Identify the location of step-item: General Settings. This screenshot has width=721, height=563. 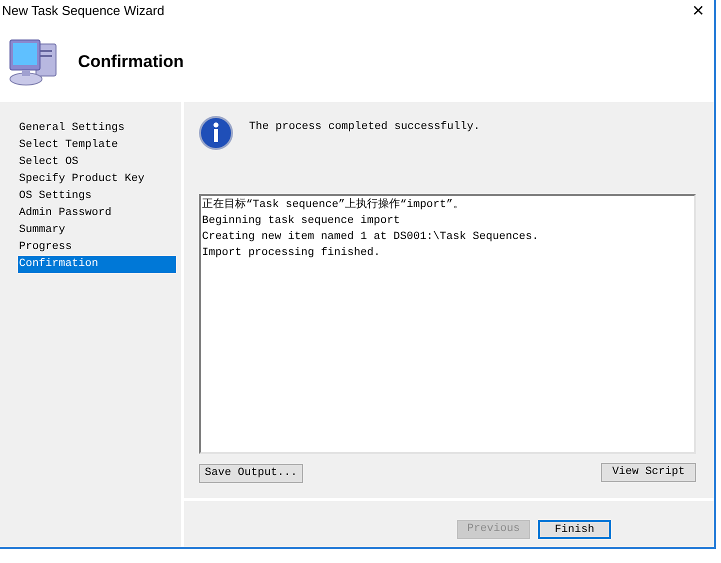
(97, 128).